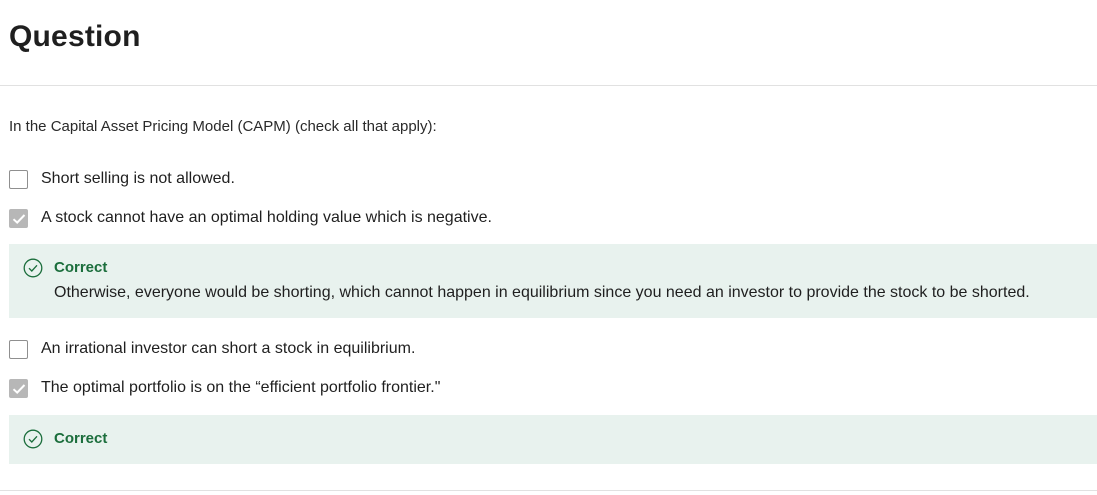 This screenshot has width=1097, height=495. I want to click on divider, so click(548, 490).